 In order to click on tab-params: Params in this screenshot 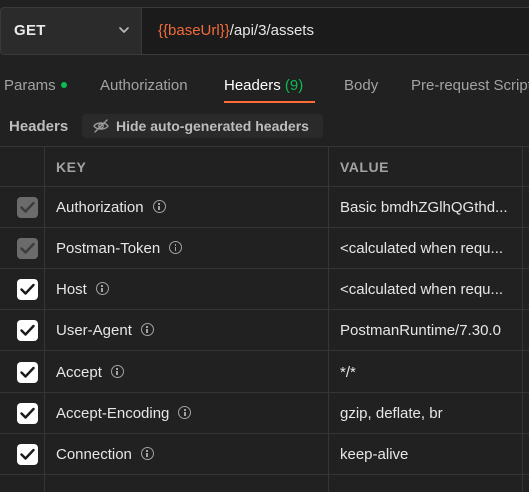, I will do `click(35, 85)`.